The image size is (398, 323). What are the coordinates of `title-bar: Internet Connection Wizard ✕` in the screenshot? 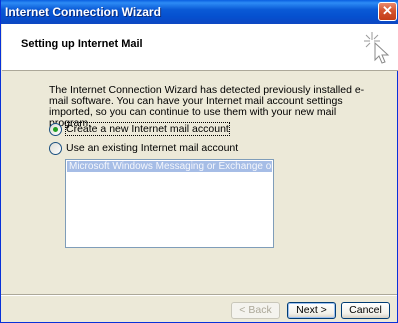 It's located at (199, 12).